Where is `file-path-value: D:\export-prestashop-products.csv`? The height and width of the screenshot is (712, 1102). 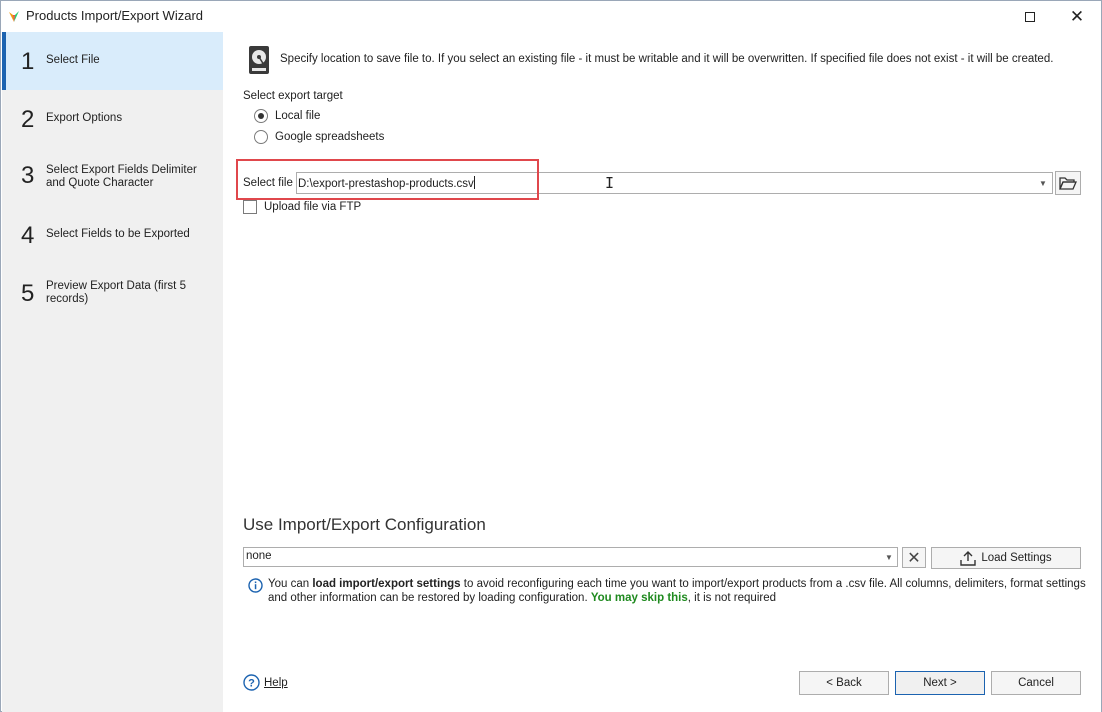 file-path-value: D:\export-prestashop-products.csv is located at coordinates (386, 183).